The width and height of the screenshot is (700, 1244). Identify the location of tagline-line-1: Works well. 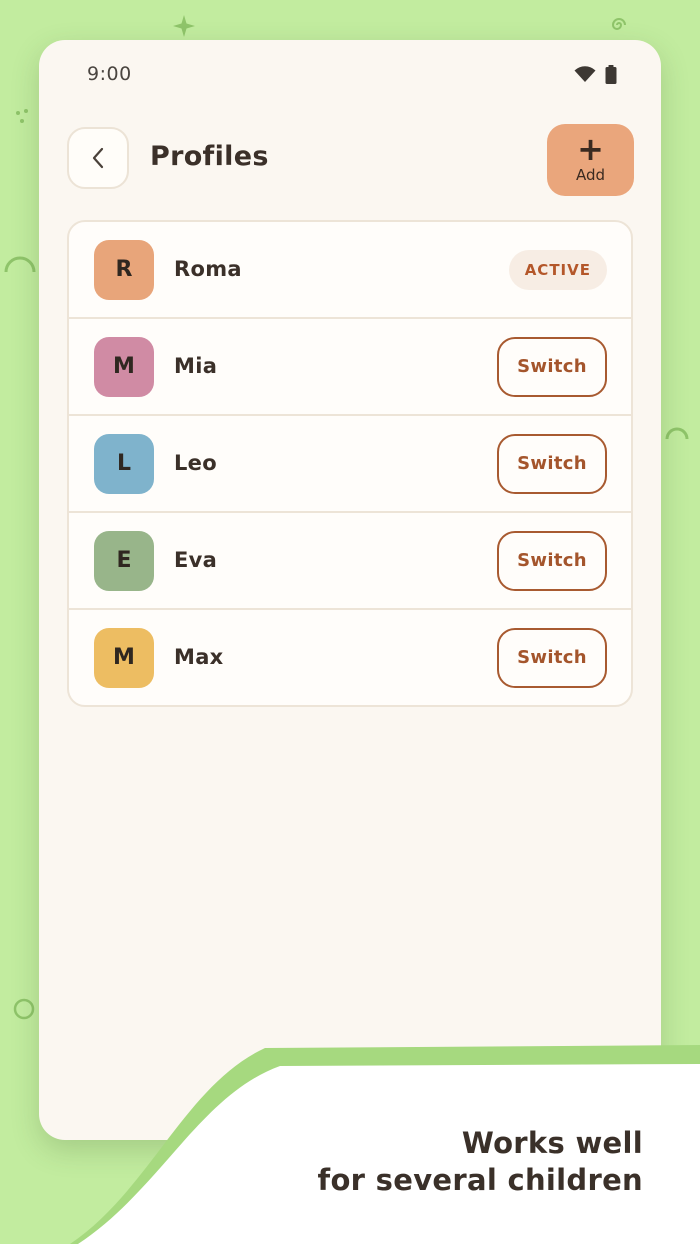
(552, 1143).